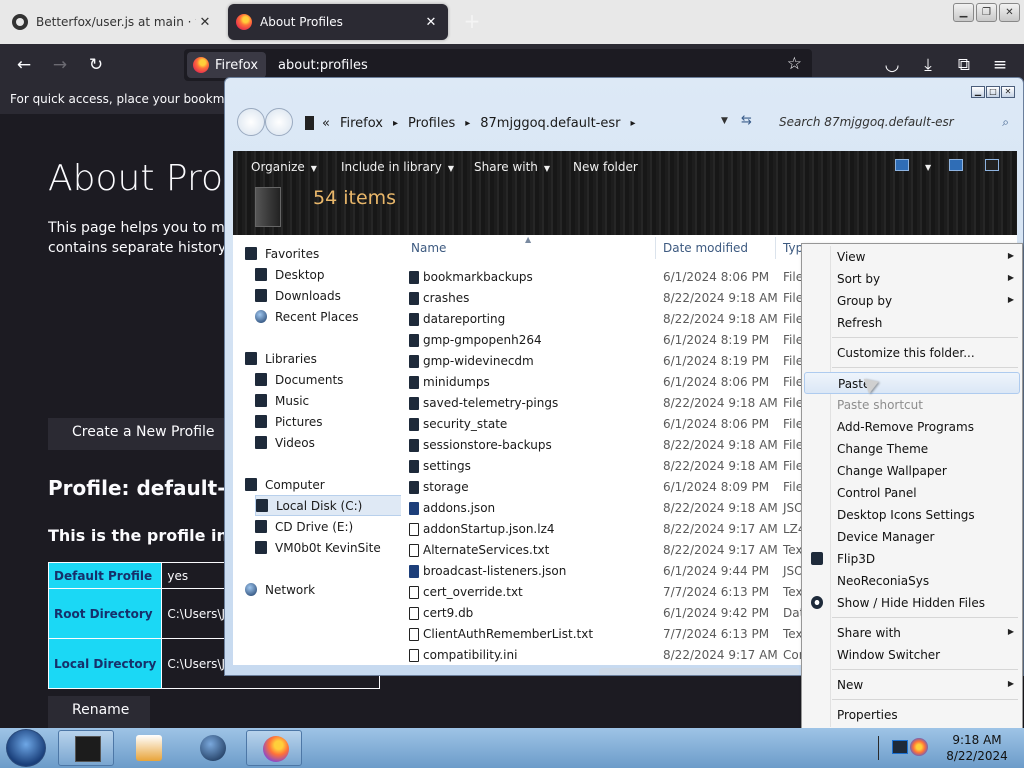  What do you see at coordinates (900, 747) in the screenshot?
I see `tray-monitor-icon` at bounding box center [900, 747].